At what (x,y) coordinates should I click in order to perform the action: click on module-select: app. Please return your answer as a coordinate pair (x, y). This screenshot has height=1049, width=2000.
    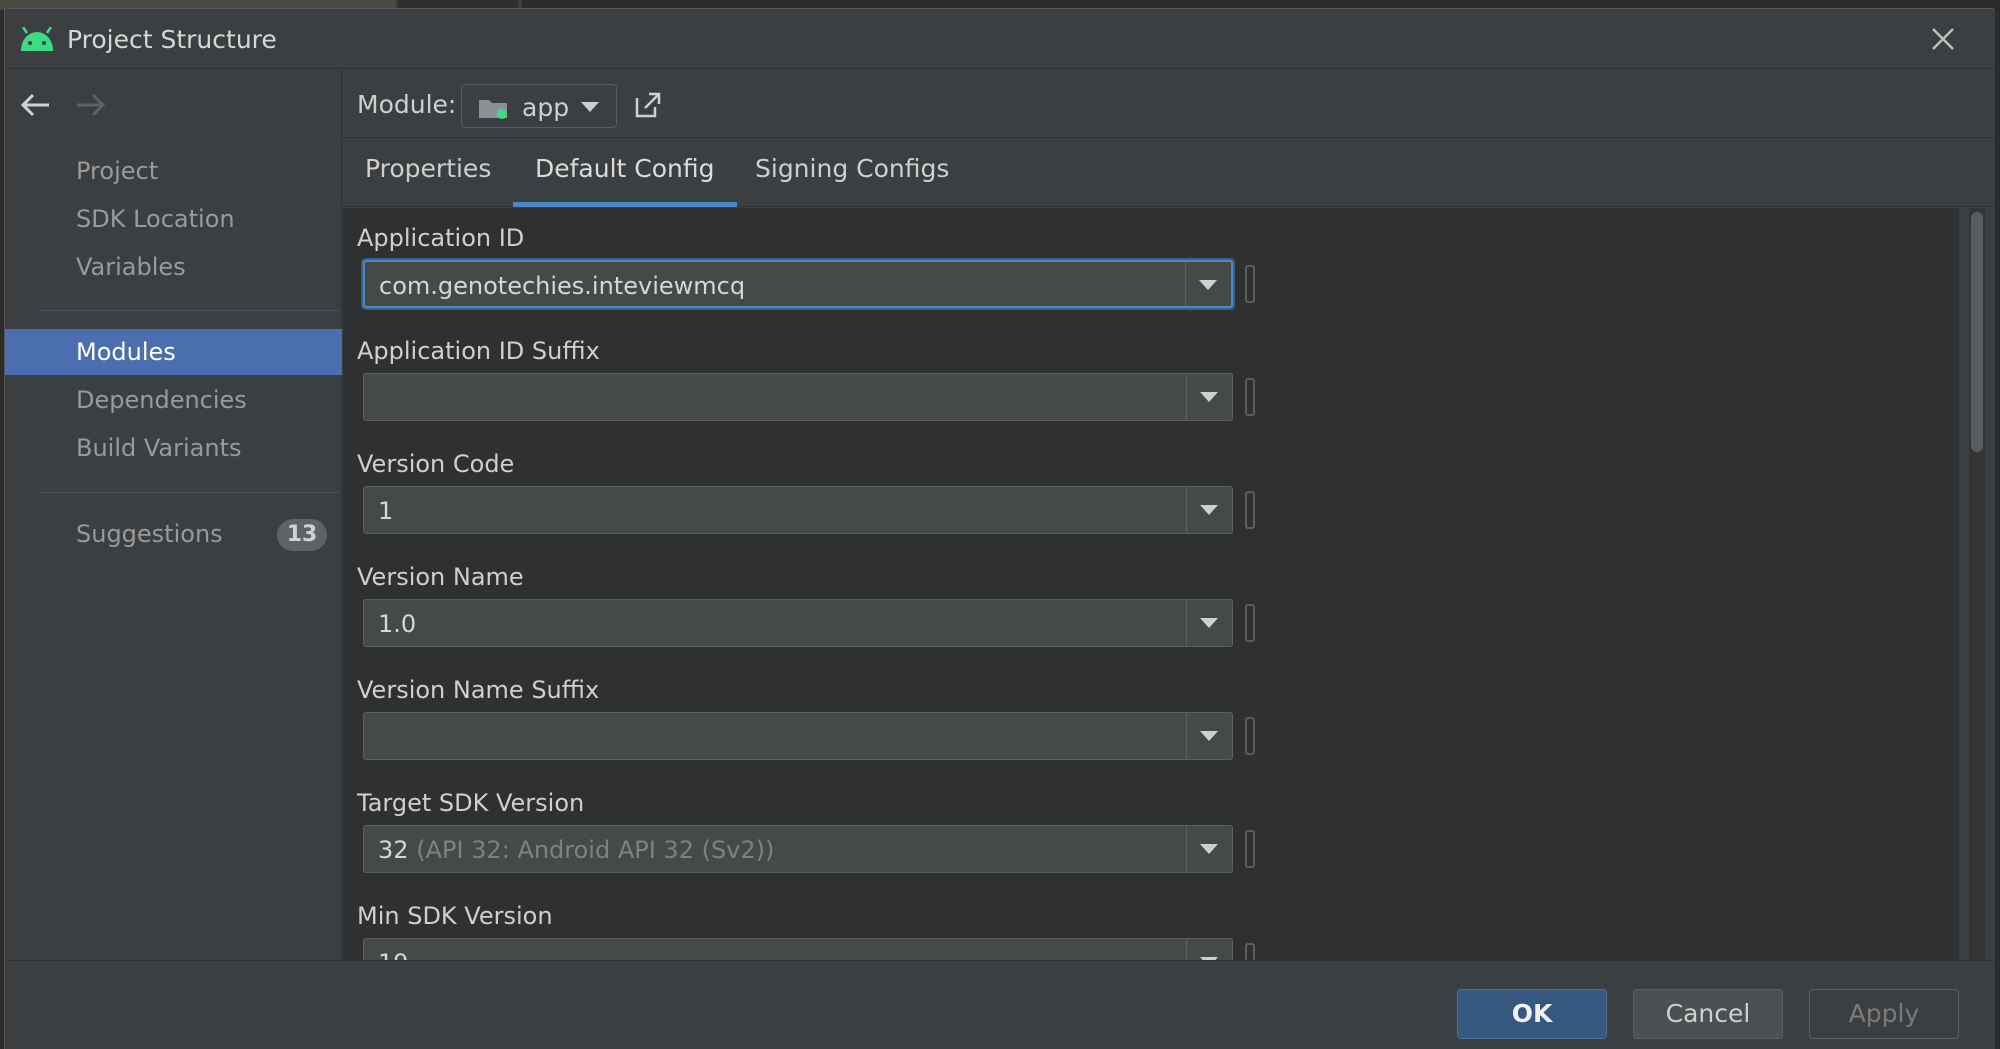
    Looking at the image, I should click on (539, 106).